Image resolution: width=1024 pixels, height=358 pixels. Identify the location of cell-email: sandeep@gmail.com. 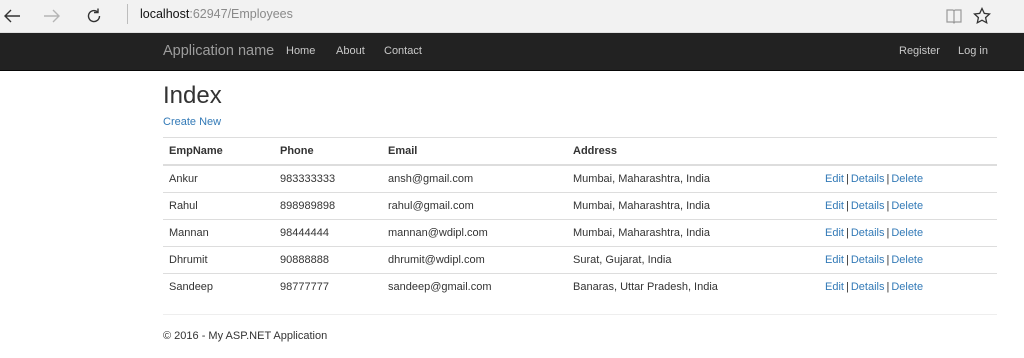
(474, 286).